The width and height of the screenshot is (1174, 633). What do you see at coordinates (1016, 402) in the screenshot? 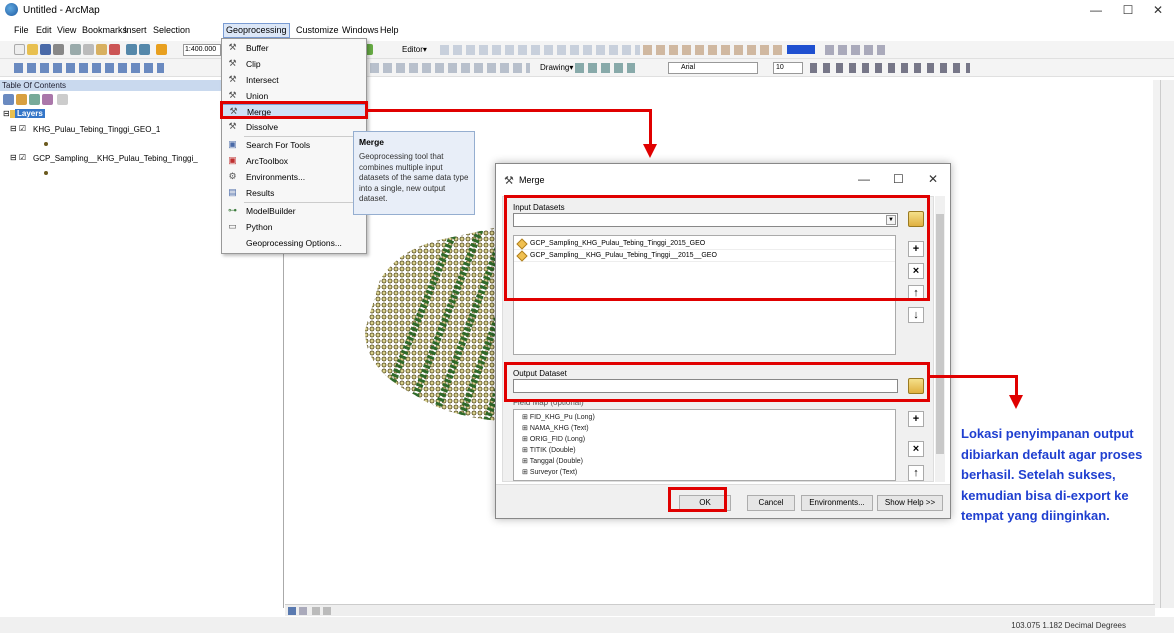
I see `annotation-arrow-icon` at bounding box center [1016, 402].